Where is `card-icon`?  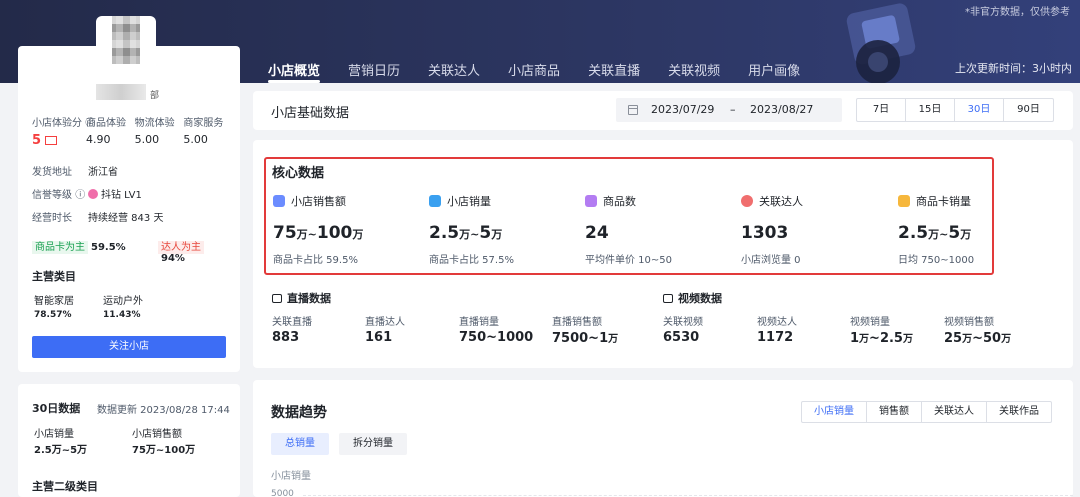 card-icon is located at coordinates (904, 201).